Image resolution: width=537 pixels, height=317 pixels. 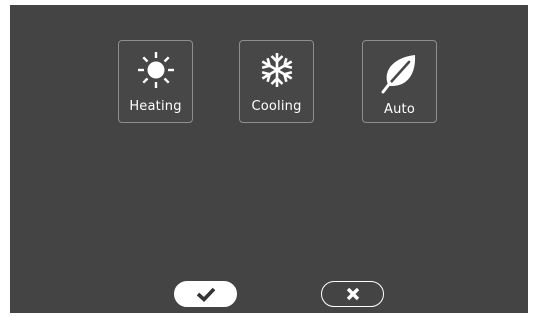 I want to click on auto-mode-button: Auto, so click(x=399, y=81).